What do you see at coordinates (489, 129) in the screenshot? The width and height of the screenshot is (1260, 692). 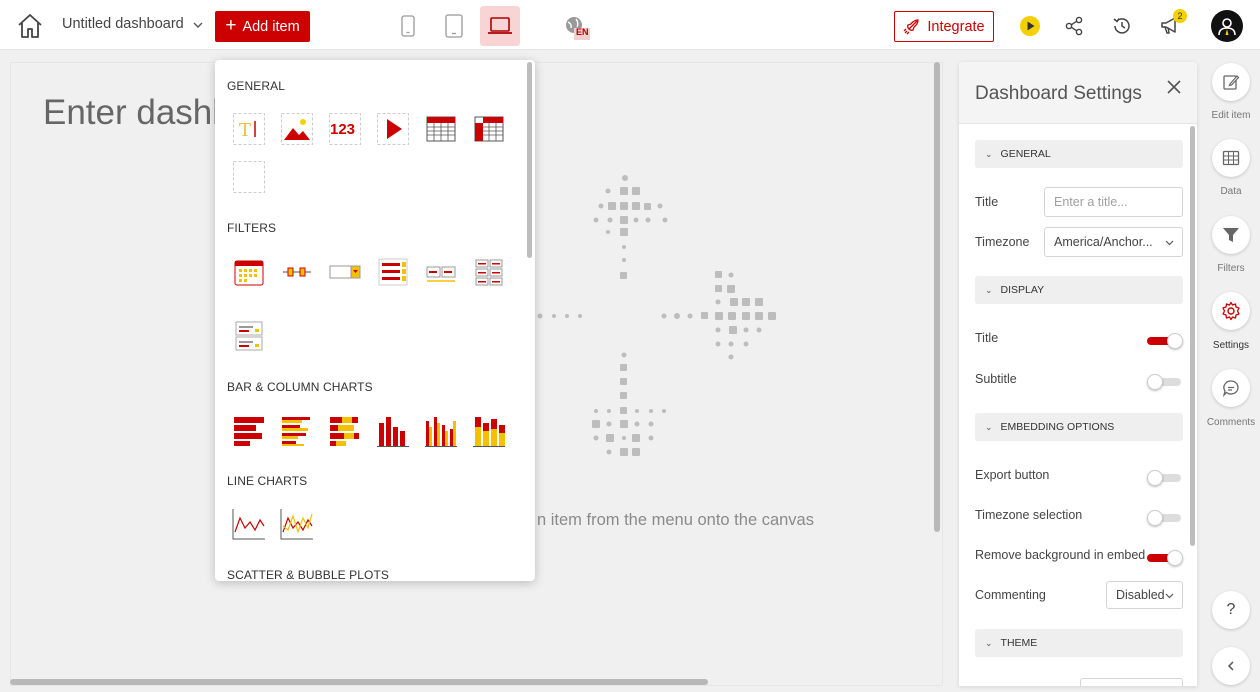 I see `pivot-table-item-icon` at bounding box center [489, 129].